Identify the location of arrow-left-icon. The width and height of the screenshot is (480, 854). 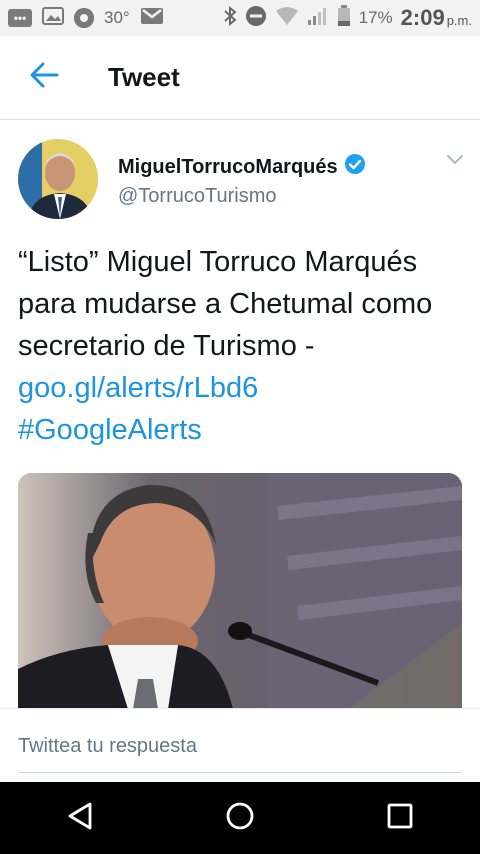
(44, 77).